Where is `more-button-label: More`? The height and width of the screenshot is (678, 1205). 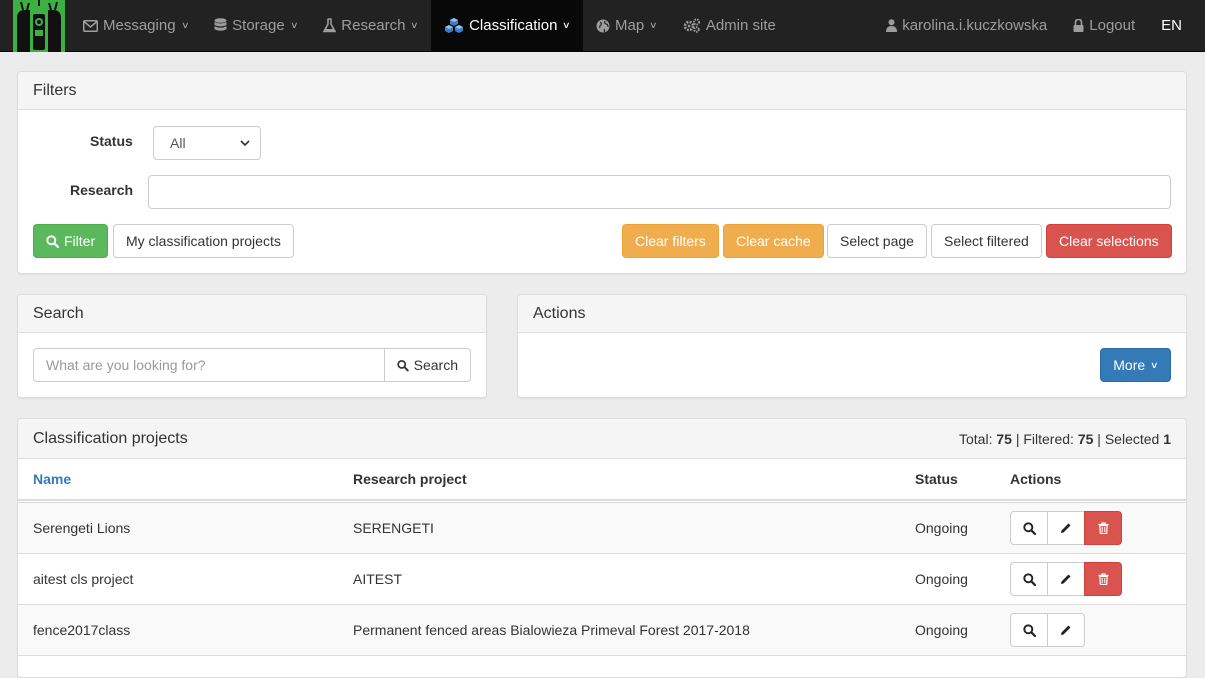
more-button-label: More is located at coordinates (1129, 365).